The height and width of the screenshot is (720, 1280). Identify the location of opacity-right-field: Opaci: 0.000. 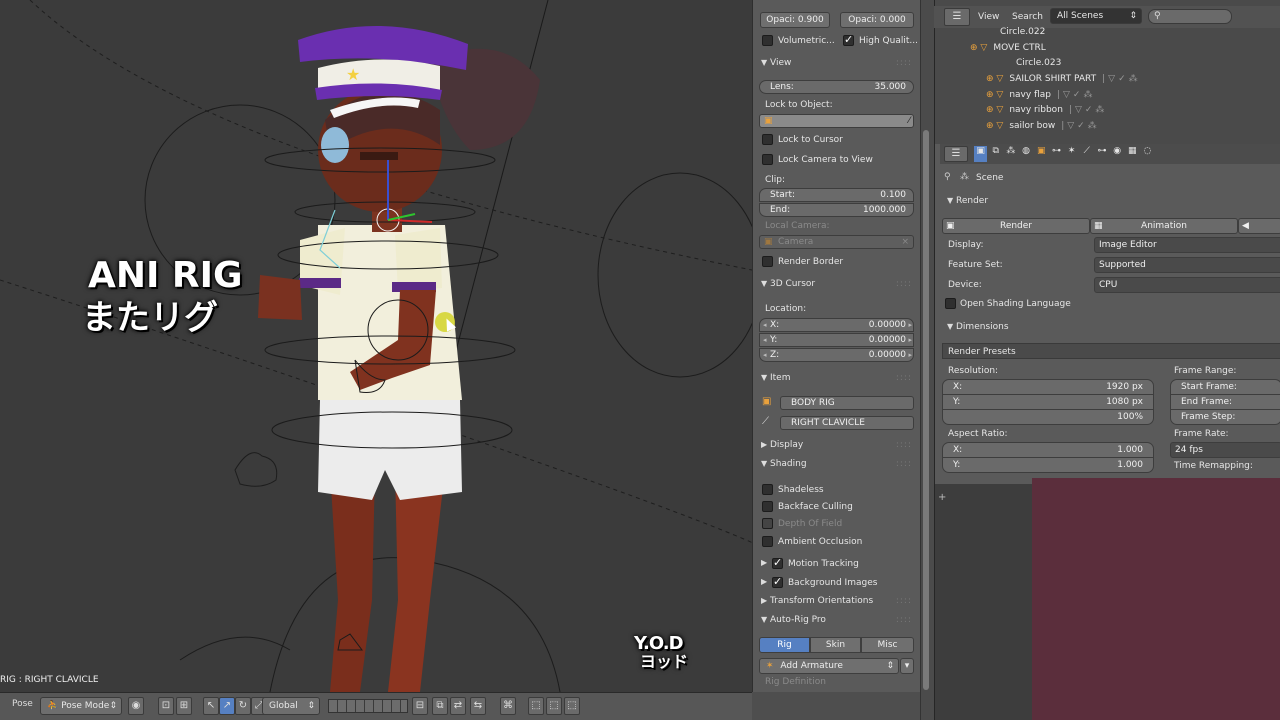
(877, 20).